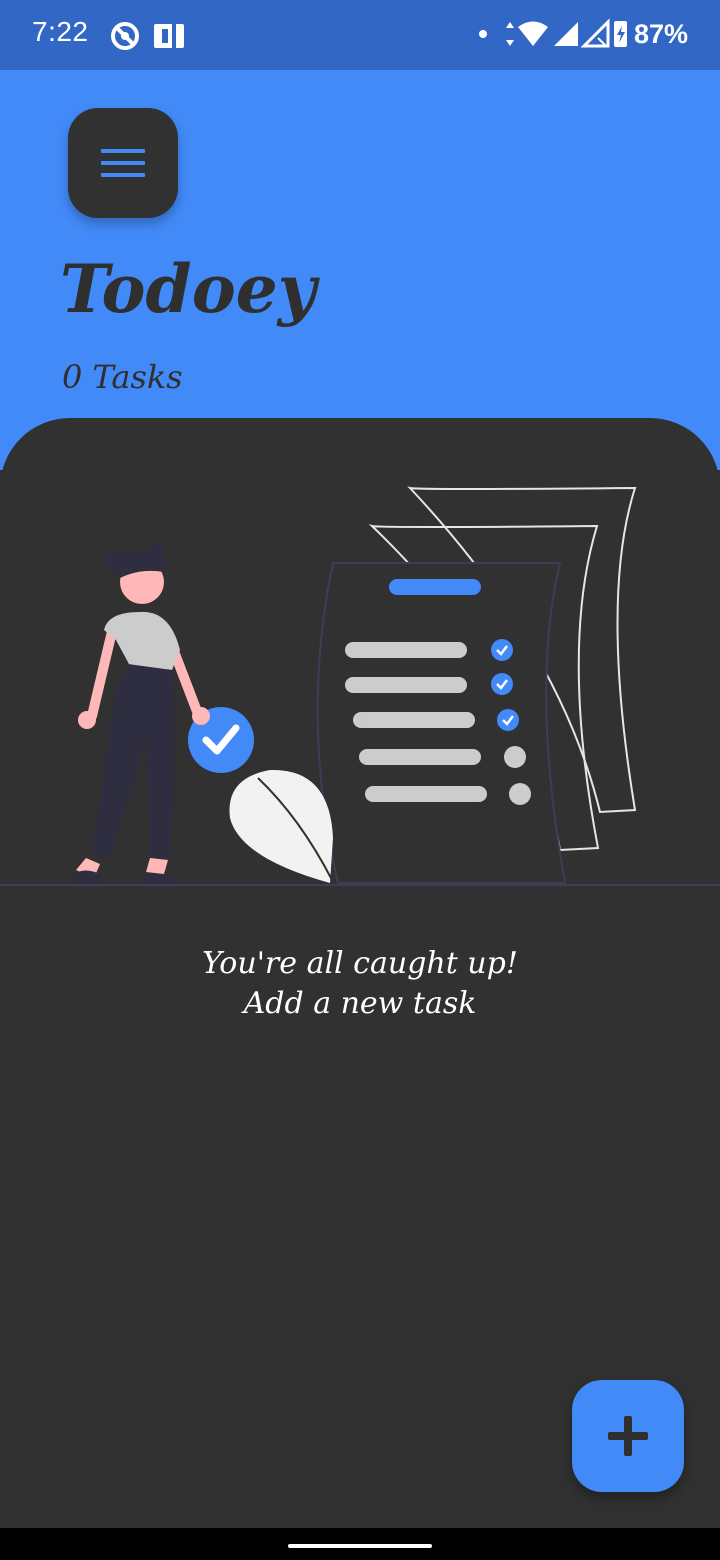  Describe the element at coordinates (532, 33) in the screenshot. I see `wifi-icon` at that location.